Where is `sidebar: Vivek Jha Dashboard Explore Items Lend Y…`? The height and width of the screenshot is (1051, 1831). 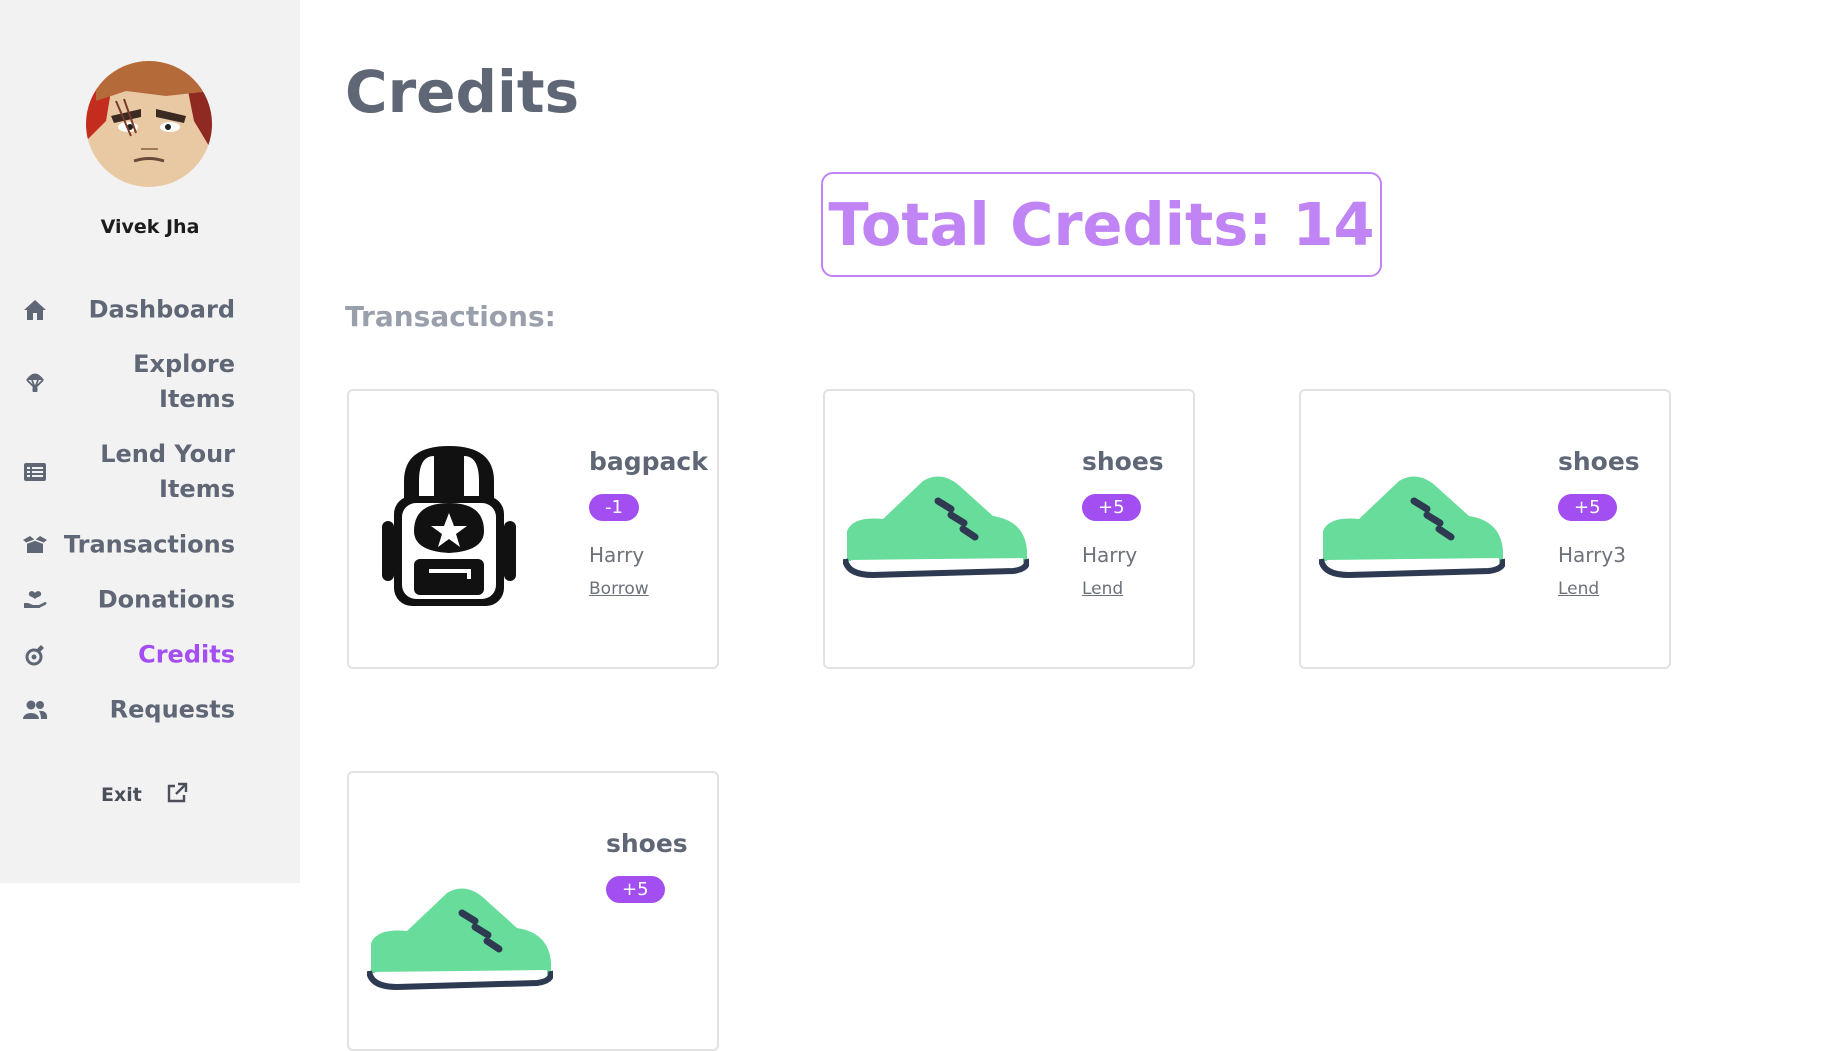
sidebar: Vivek Jha Dashboard Explore Items Lend Y… is located at coordinates (150, 441).